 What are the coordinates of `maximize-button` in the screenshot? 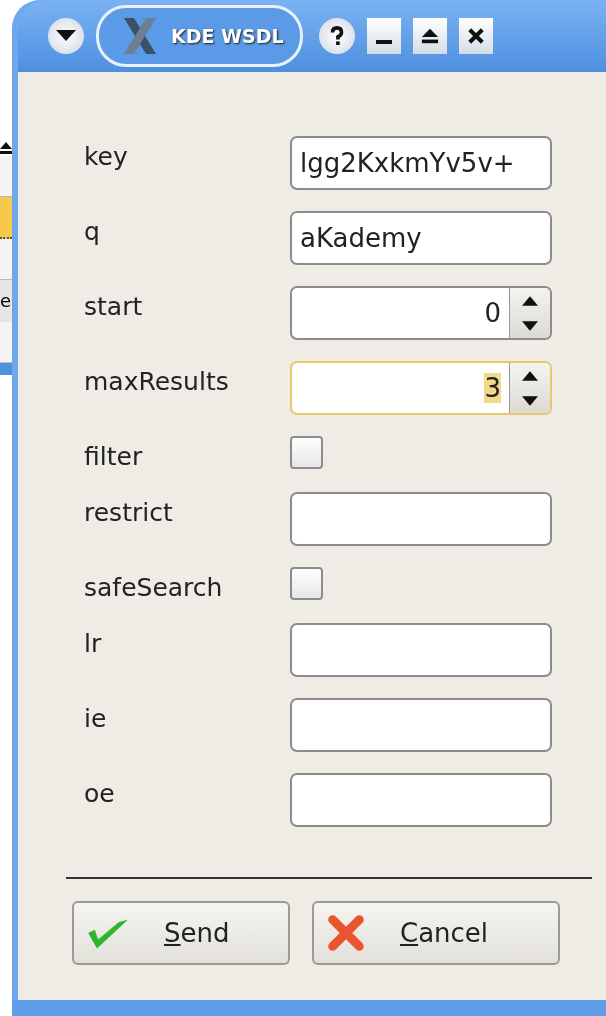 It's located at (429, 36).